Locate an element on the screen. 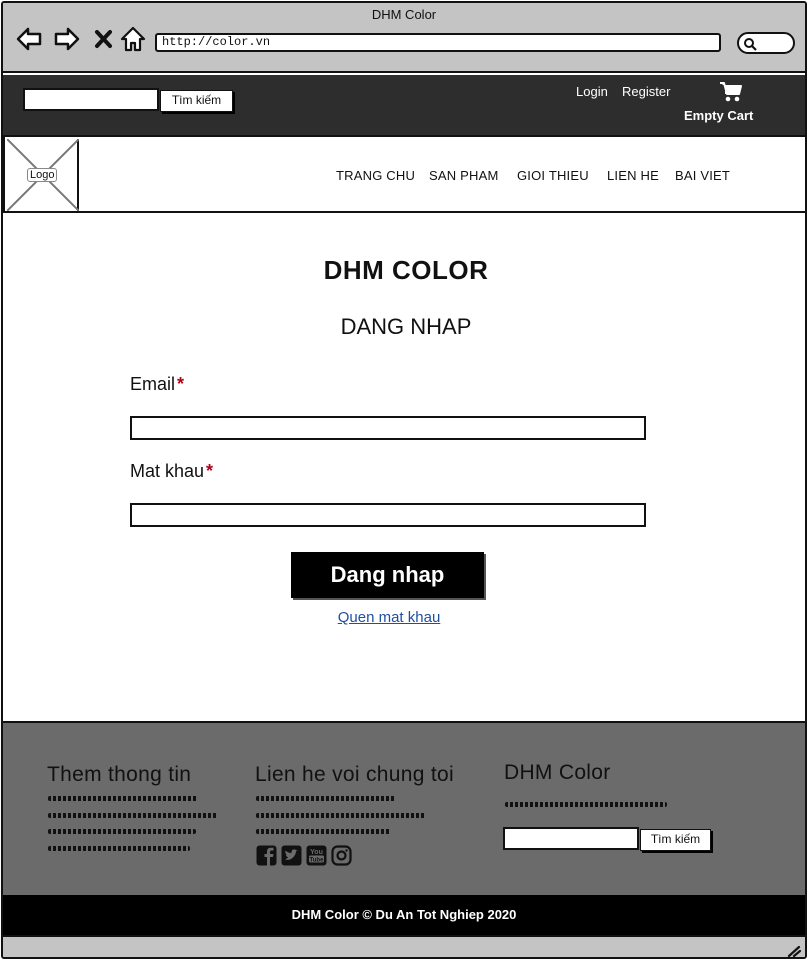 The width and height of the screenshot is (809, 961). address-bar: http://color.vn is located at coordinates (438, 42).